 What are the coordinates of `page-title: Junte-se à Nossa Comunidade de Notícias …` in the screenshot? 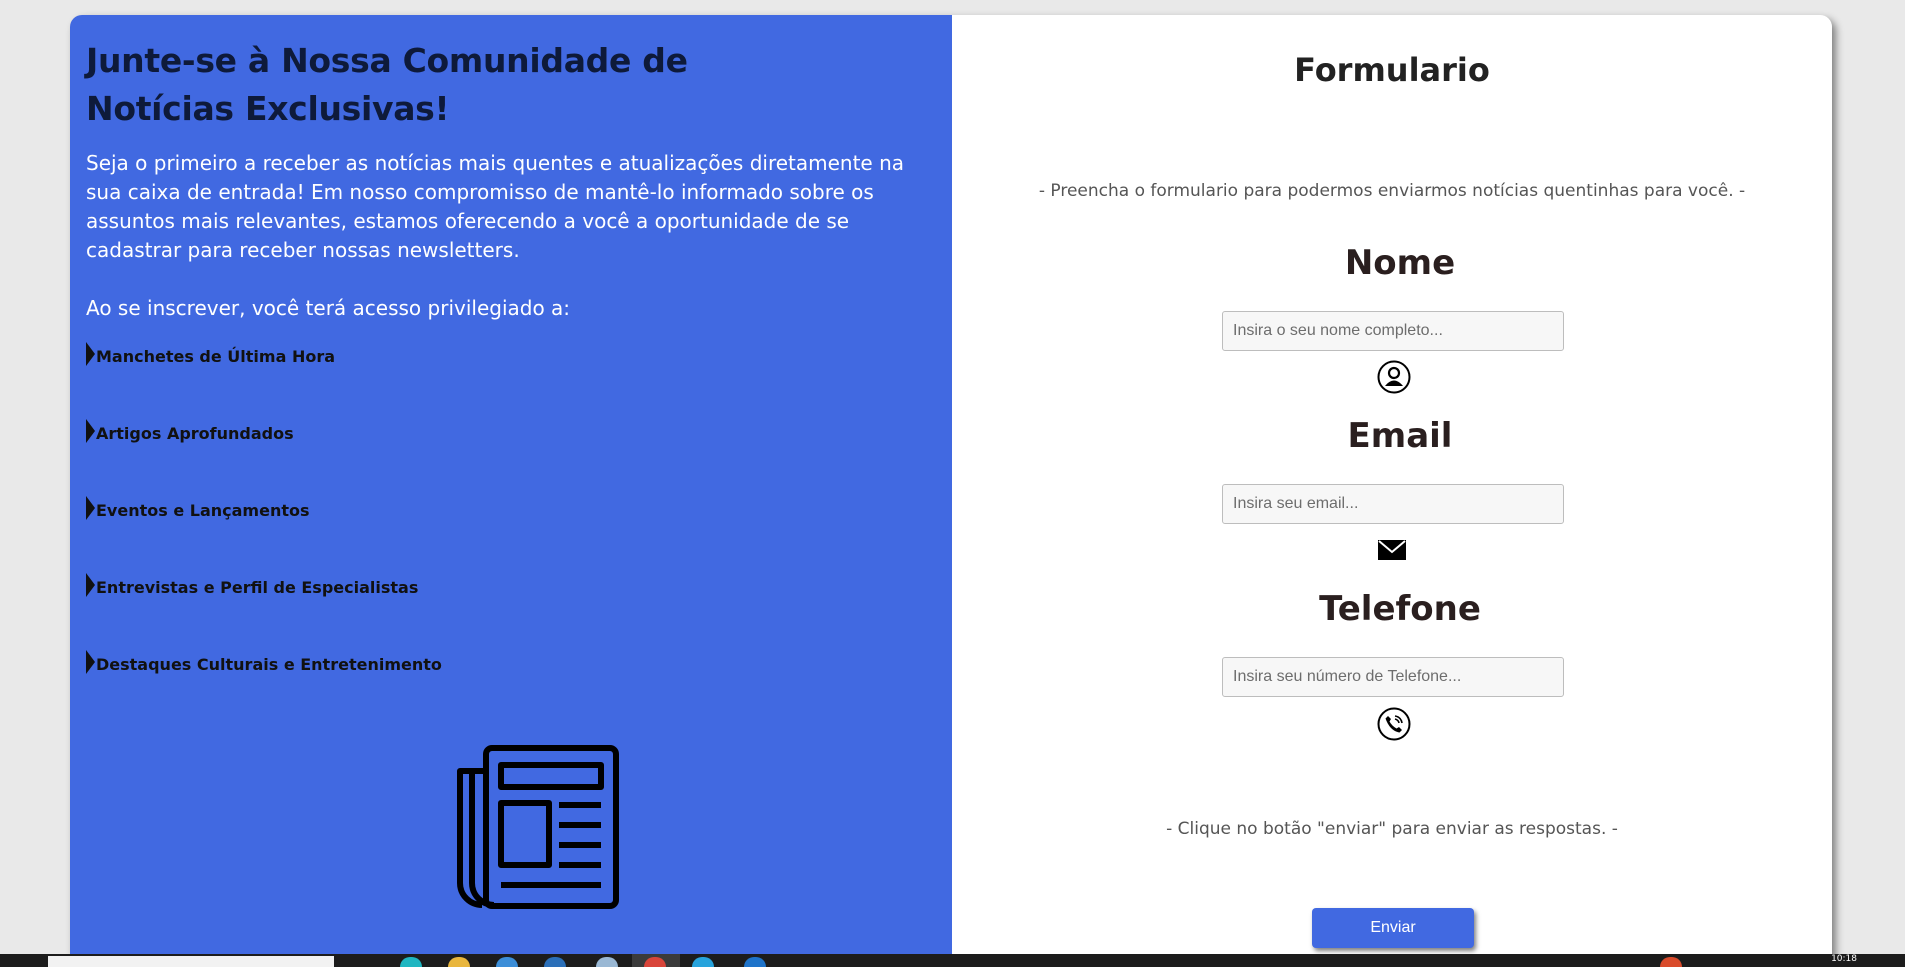 It's located at (387, 84).